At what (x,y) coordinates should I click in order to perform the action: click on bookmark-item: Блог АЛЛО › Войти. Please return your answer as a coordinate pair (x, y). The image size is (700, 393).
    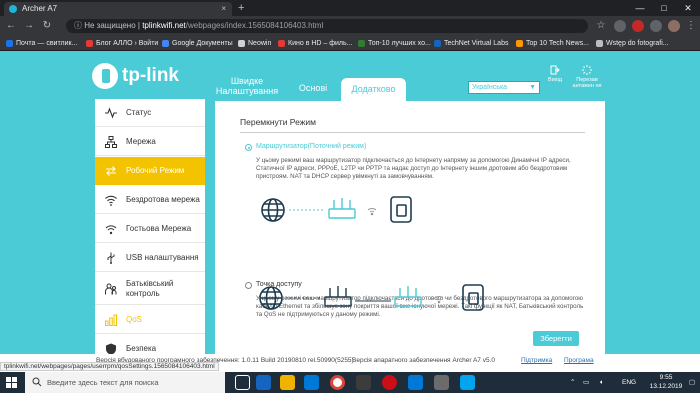
    Looking at the image, I should click on (122, 43).